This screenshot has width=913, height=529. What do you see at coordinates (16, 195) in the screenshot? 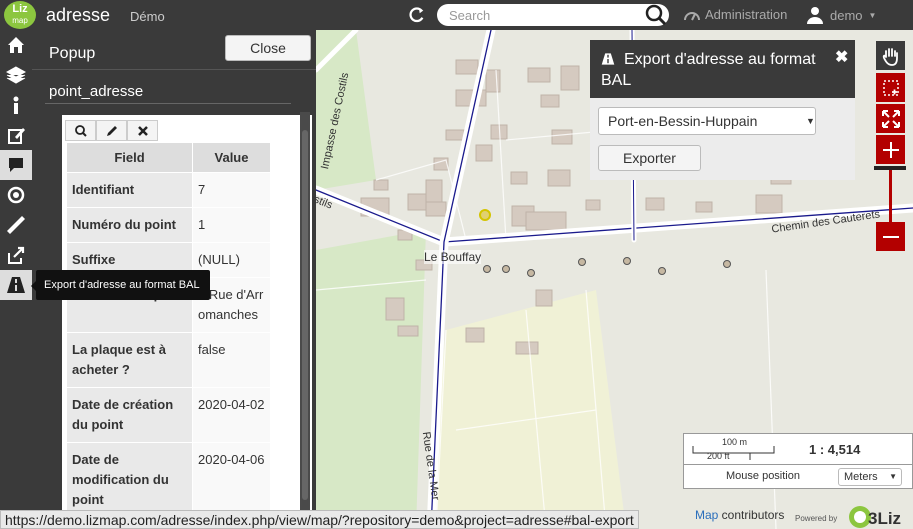
I see `locate-icon` at bounding box center [16, 195].